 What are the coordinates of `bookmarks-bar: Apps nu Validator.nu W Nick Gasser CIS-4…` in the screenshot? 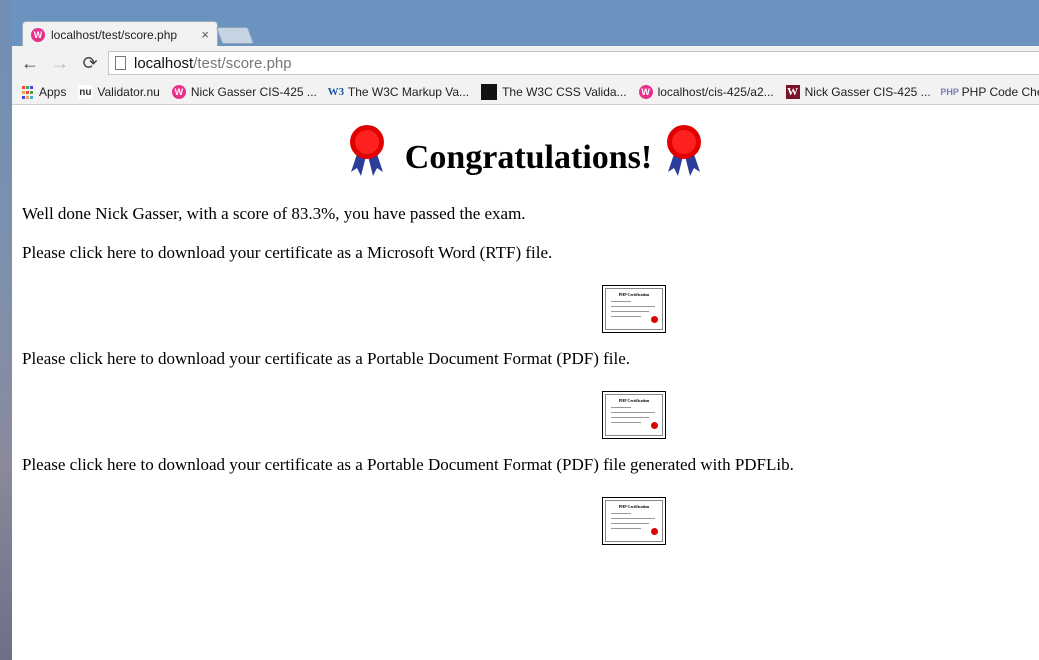 It's located at (525, 92).